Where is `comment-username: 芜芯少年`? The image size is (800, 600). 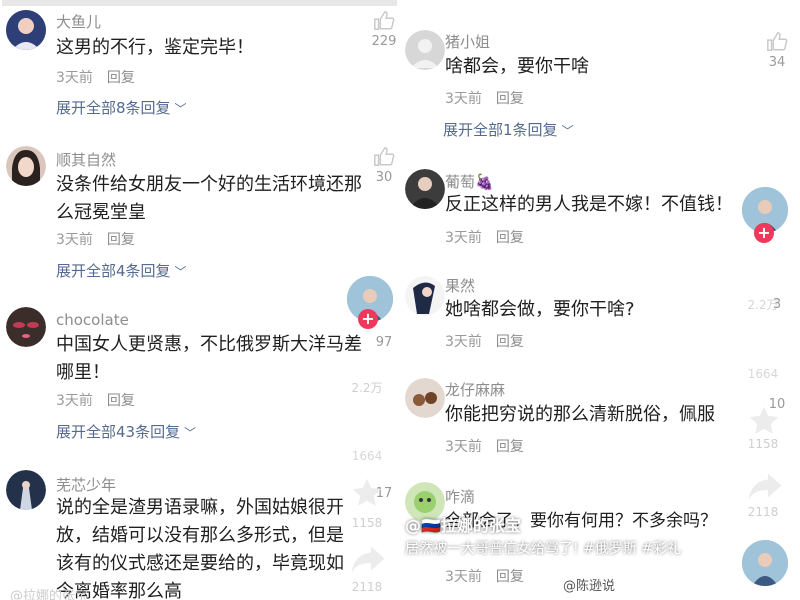 comment-username: 芜芯少年 is located at coordinates (86, 484).